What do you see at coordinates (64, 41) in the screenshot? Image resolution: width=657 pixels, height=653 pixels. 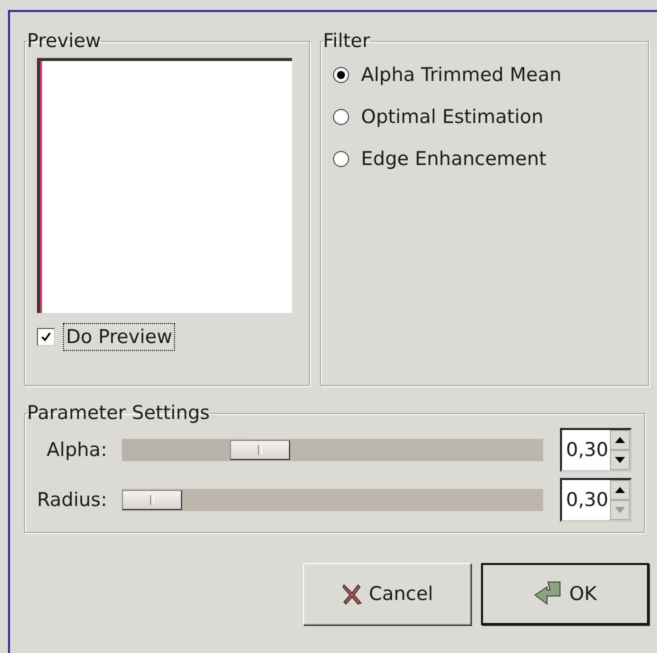 I see `frame-title: Preview` at bounding box center [64, 41].